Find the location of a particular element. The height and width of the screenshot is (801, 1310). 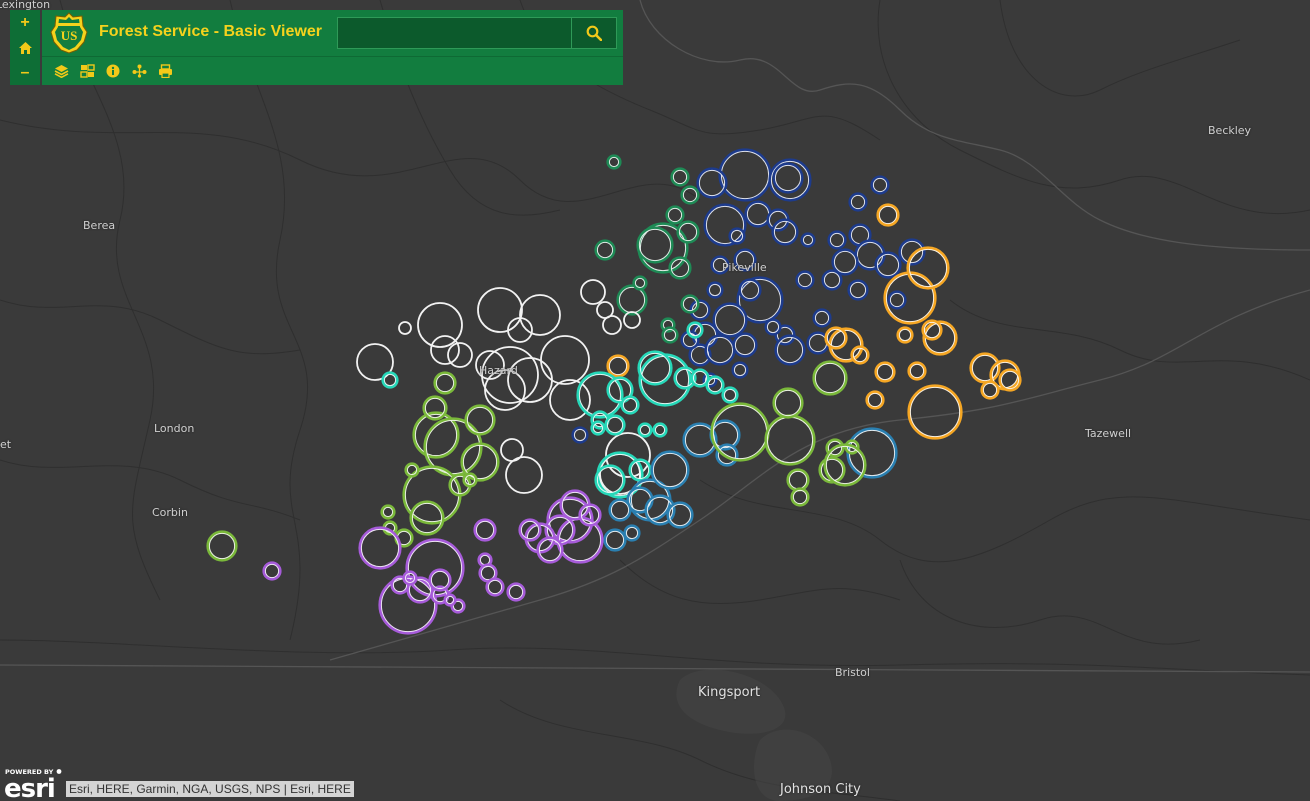

zoom-control: + – is located at coordinates (25, 47).